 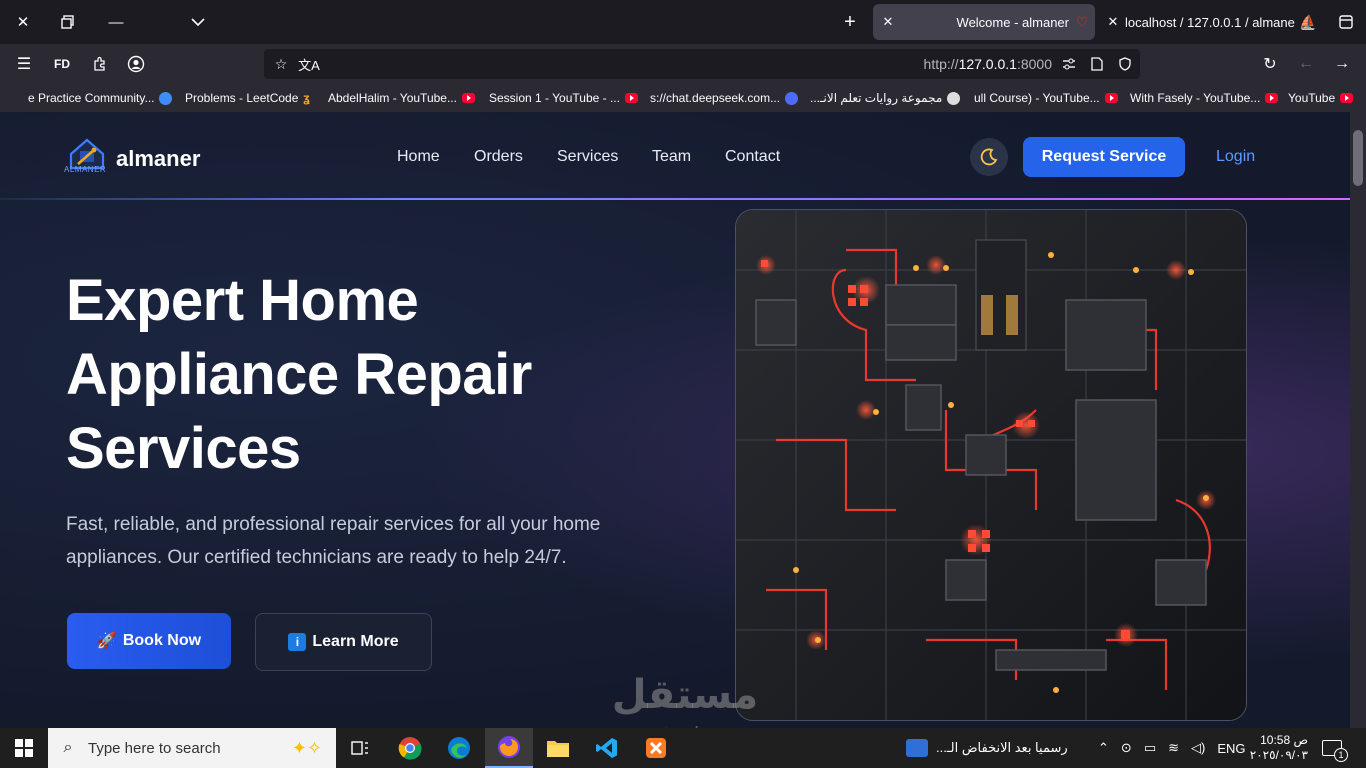 What do you see at coordinates (136, 64) in the screenshot?
I see `account-icon` at bounding box center [136, 64].